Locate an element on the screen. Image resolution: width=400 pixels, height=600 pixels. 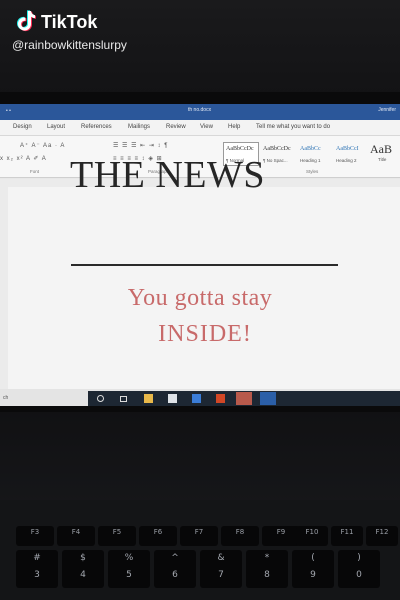
word-title-bar: • • th no.docx Jennifer is located at coordinates (200, 112).